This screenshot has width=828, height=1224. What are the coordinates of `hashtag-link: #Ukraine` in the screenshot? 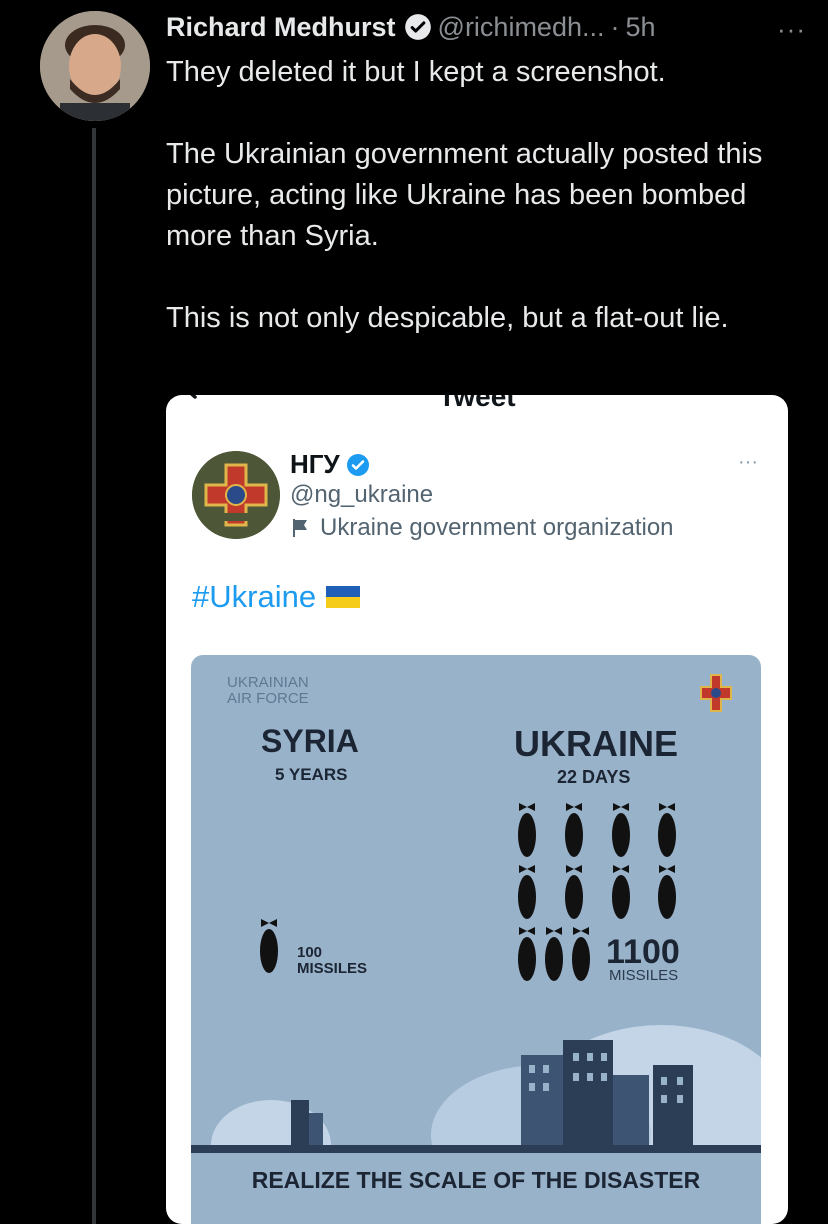 It's located at (276, 597).